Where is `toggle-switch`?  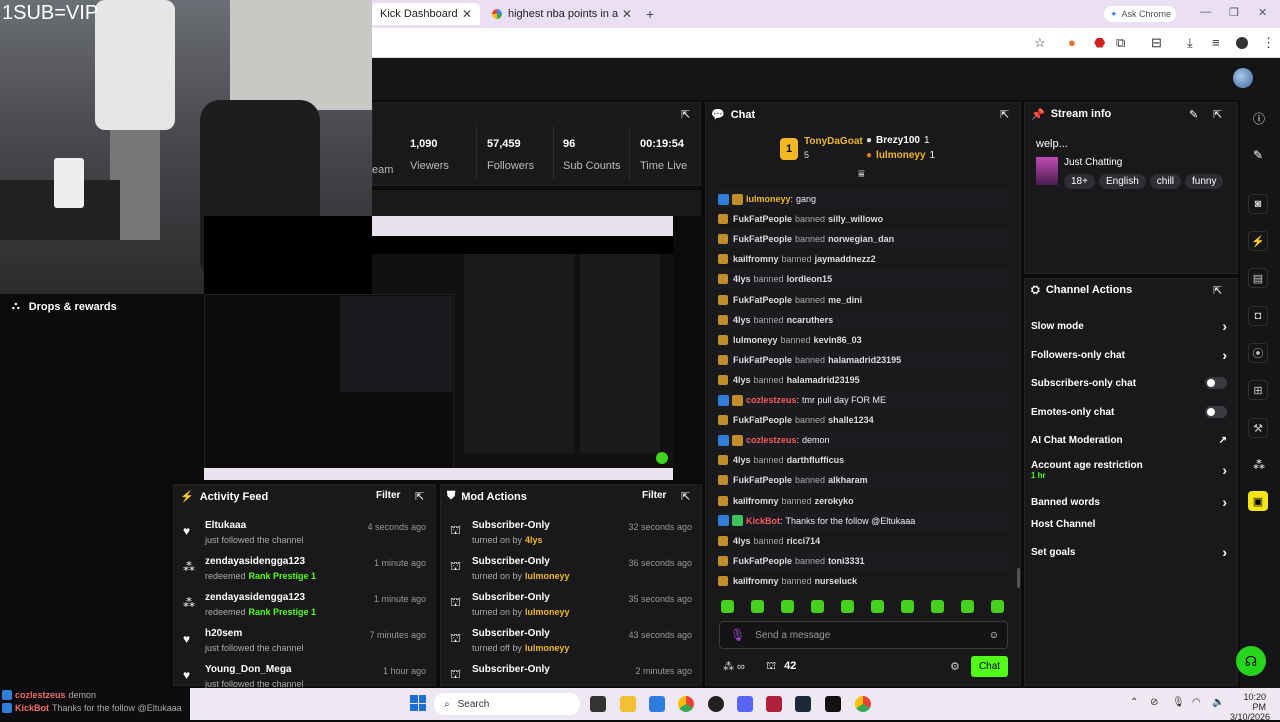 toggle-switch is located at coordinates (1216, 383).